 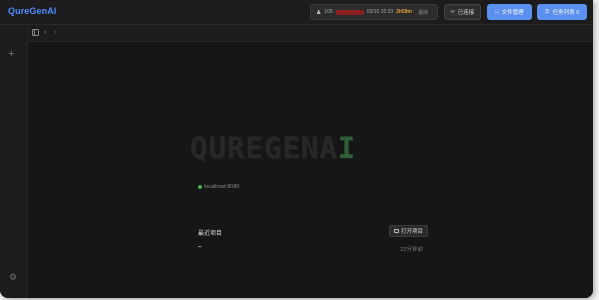 I want to click on open-project-label: 打开项目, so click(x=411, y=232).